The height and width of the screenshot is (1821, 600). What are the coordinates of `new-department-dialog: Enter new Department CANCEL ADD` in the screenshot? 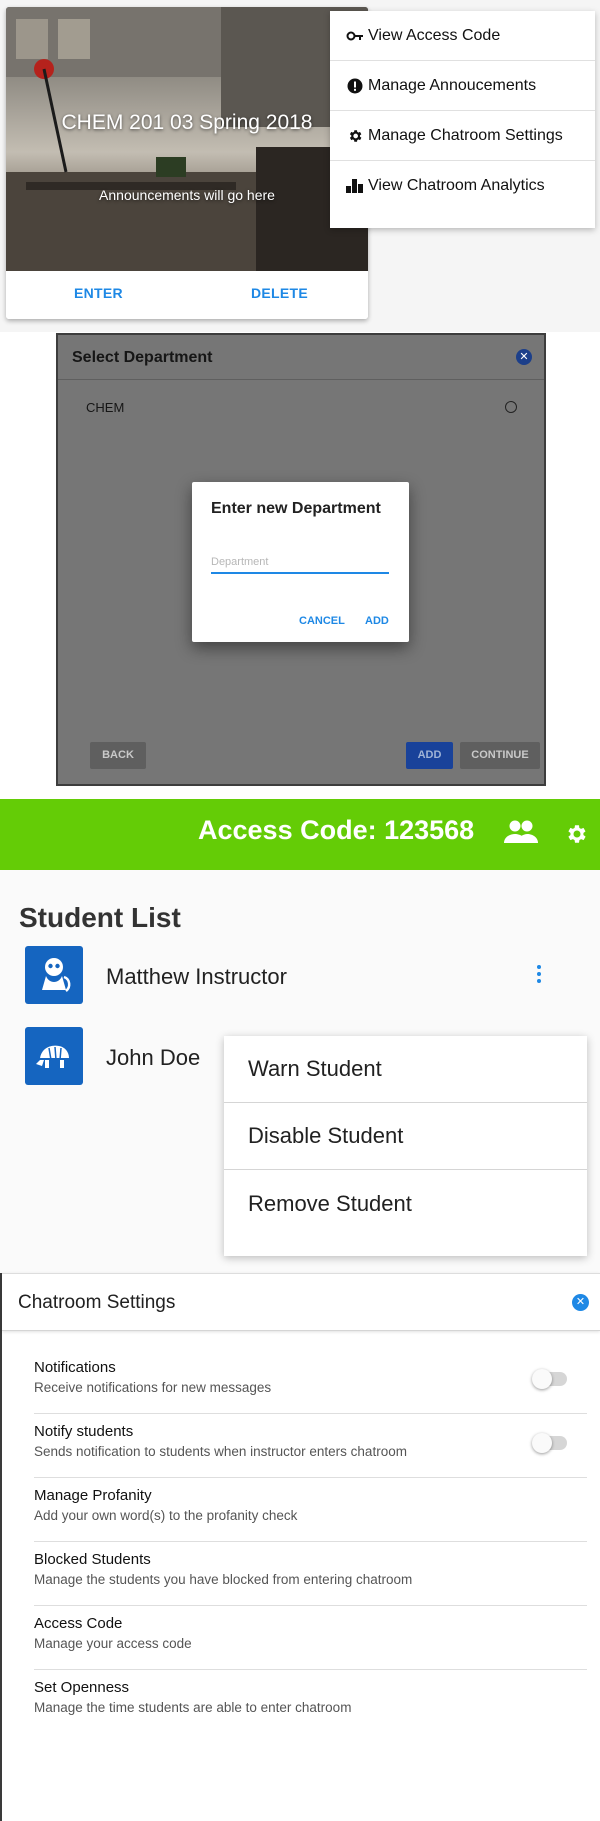 It's located at (300, 562).